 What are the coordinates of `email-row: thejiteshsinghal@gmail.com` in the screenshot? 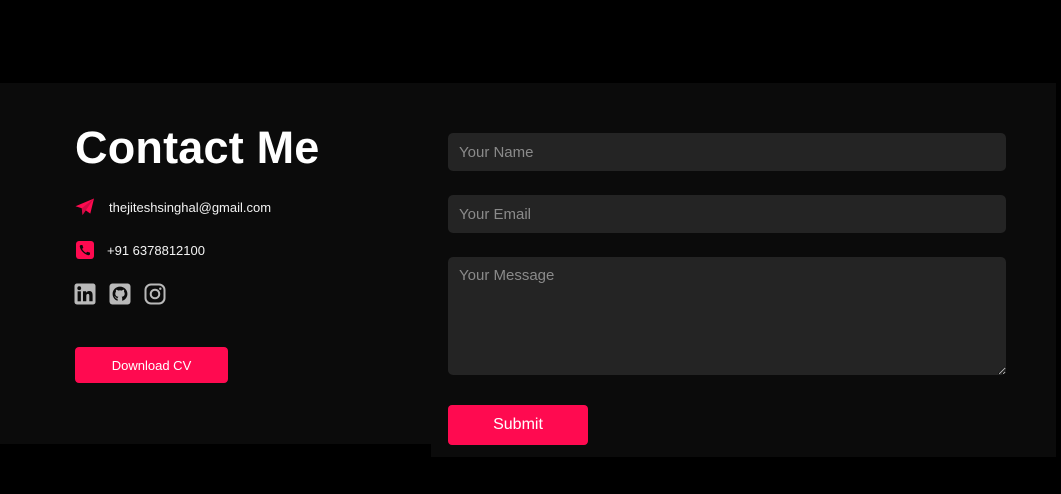 It's located at (173, 207).